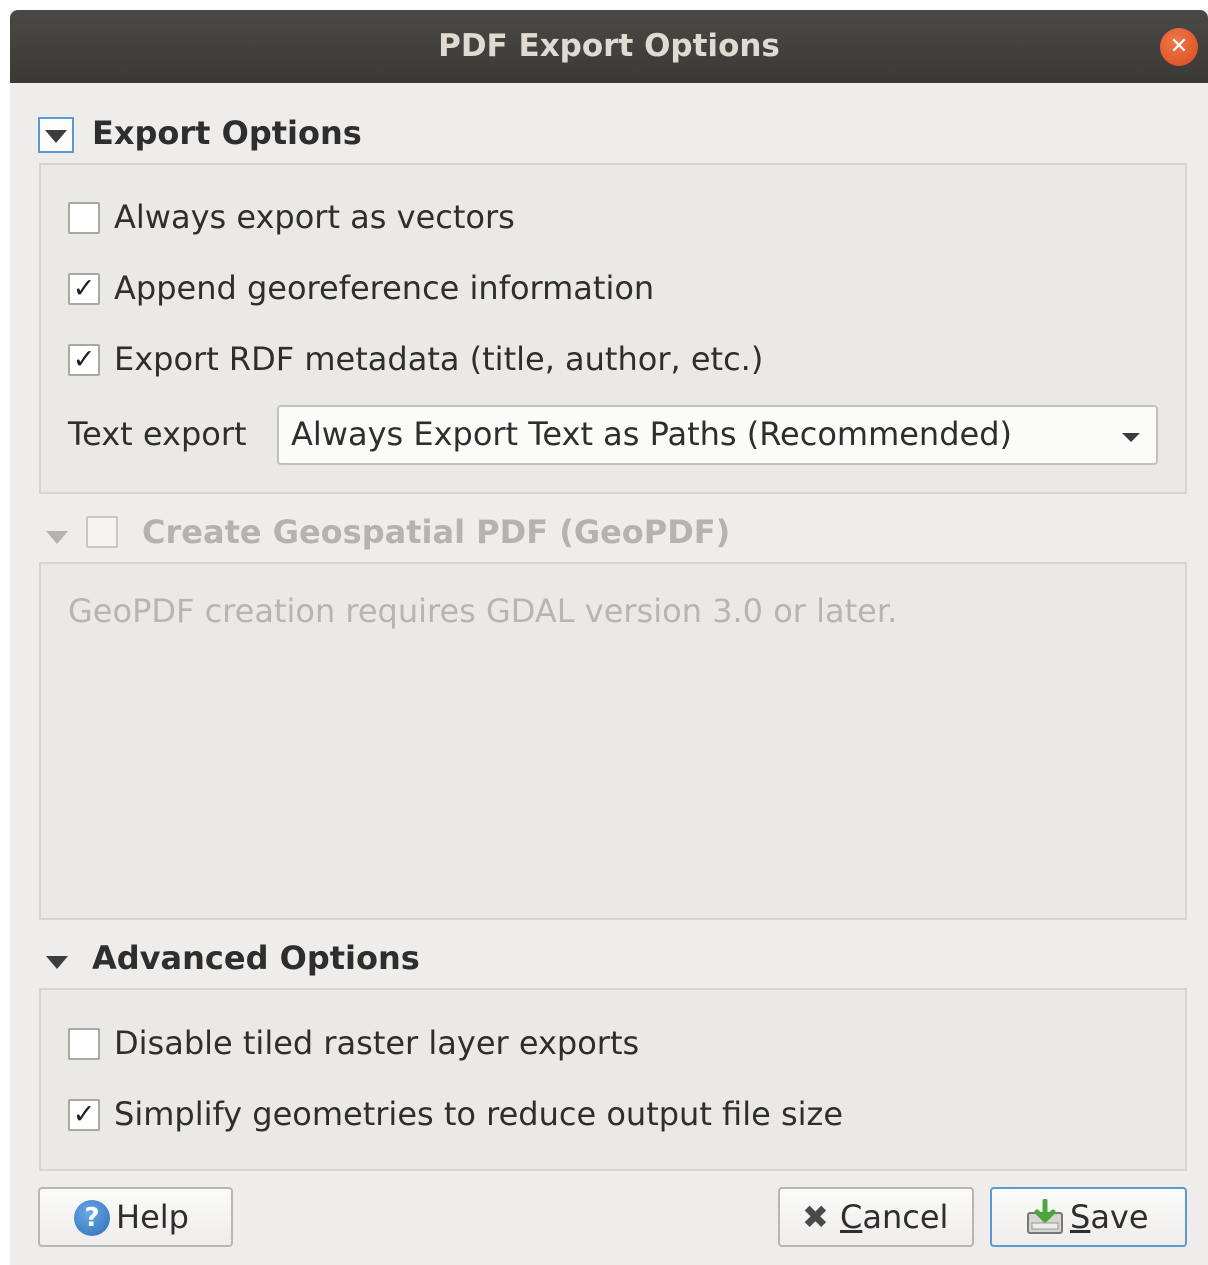 Image resolution: width=1208 pixels, height=1265 pixels. Describe the element at coordinates (436, 532) in the screenshot. I see `geopdf-title: Create Geospatial PDF (GeoPDF)` at that location.